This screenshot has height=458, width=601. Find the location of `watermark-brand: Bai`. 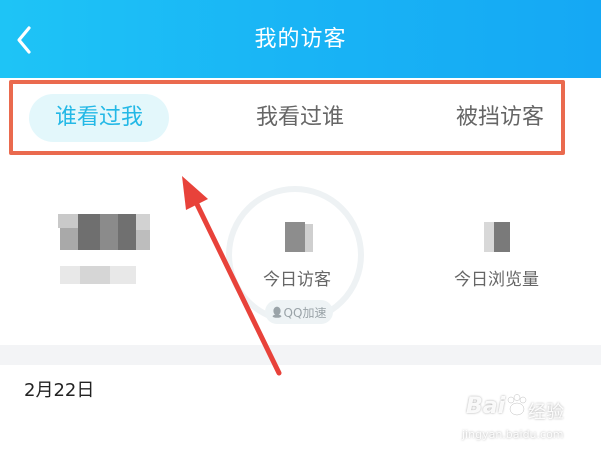

watermark-brand: Bai is located at coordinates (486, 406).